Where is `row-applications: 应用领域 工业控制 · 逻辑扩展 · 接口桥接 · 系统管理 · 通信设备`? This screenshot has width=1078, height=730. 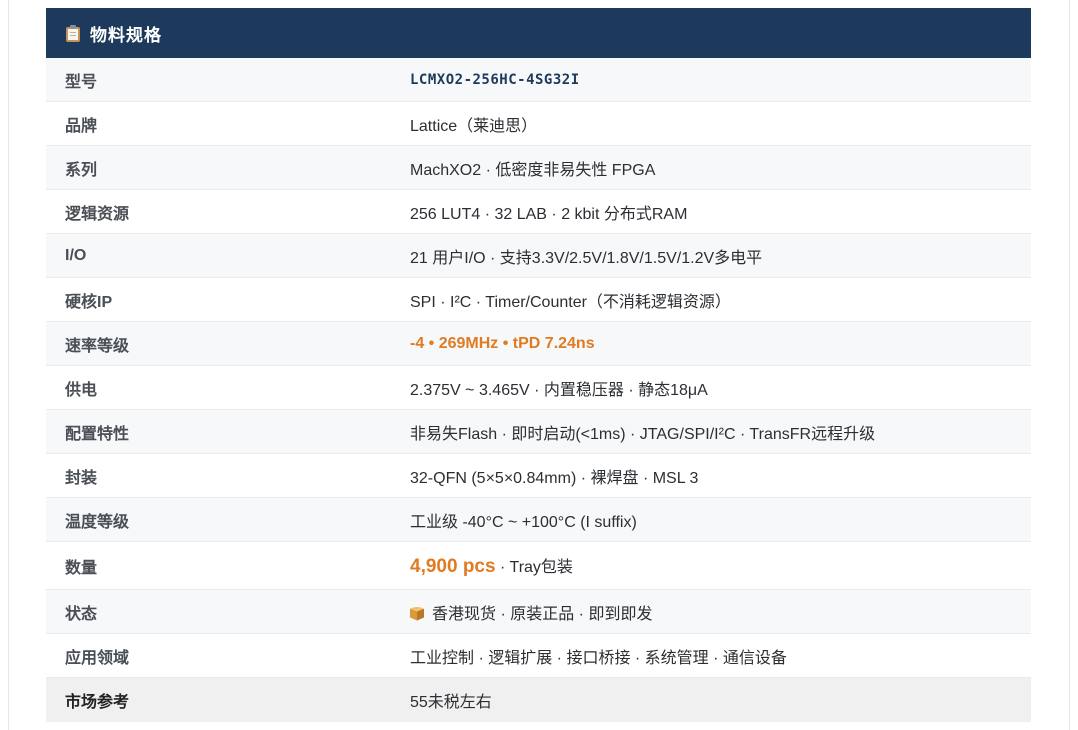
row-applications: 应用领域 工业控制 · 逻辑扩展 · 接口桥接 · 系统管理 · 通信设备 is located at coordinates (538, 656).